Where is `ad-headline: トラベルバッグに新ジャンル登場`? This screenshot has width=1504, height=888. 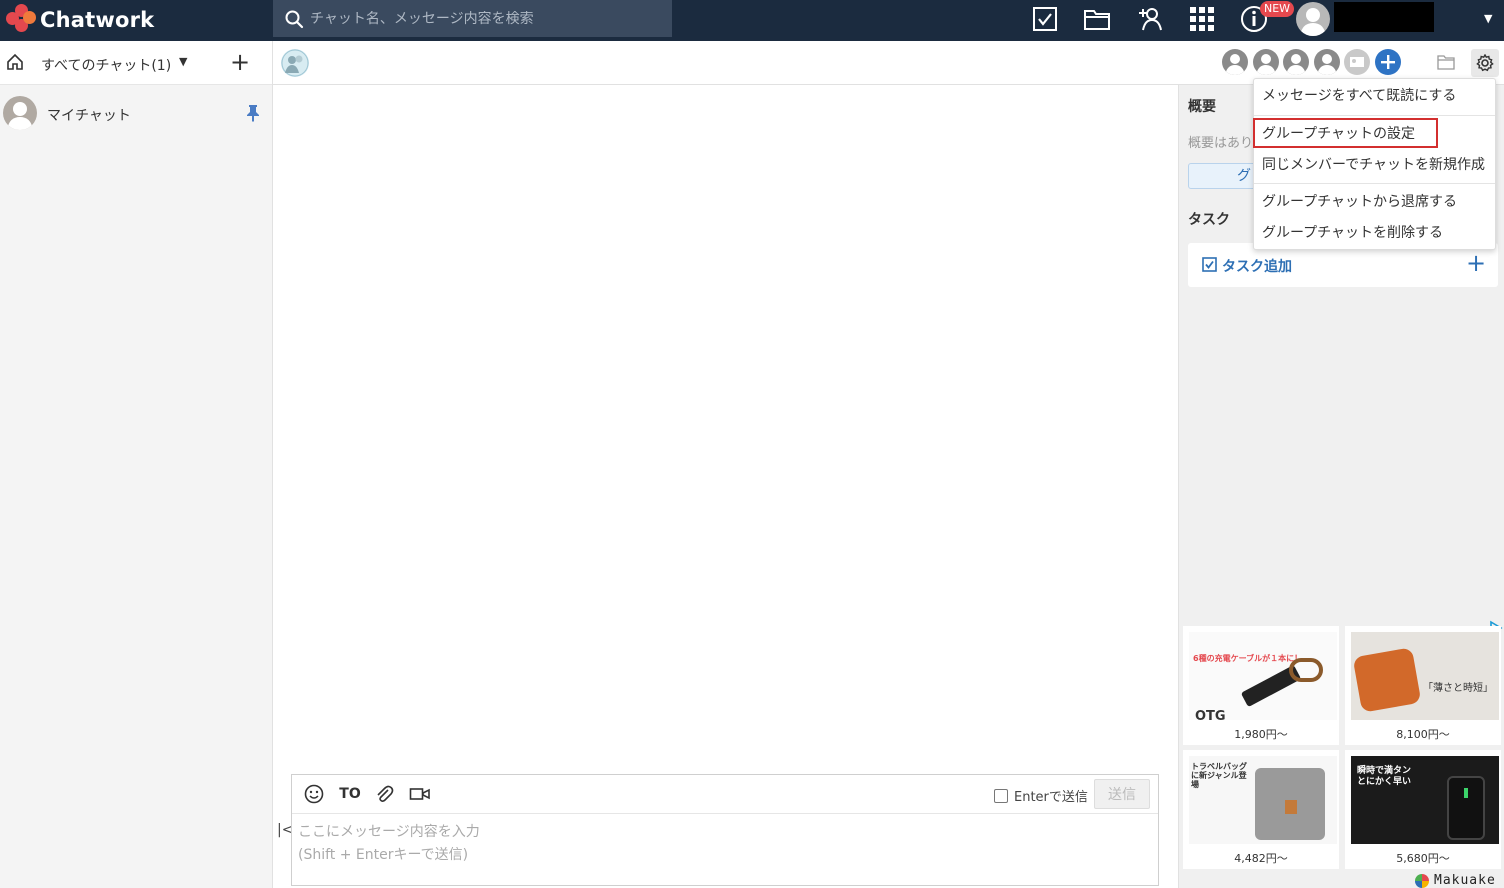 ad-headline: トラベルバッグに新ジャンル登場 is located at coordinates (1219, 775).